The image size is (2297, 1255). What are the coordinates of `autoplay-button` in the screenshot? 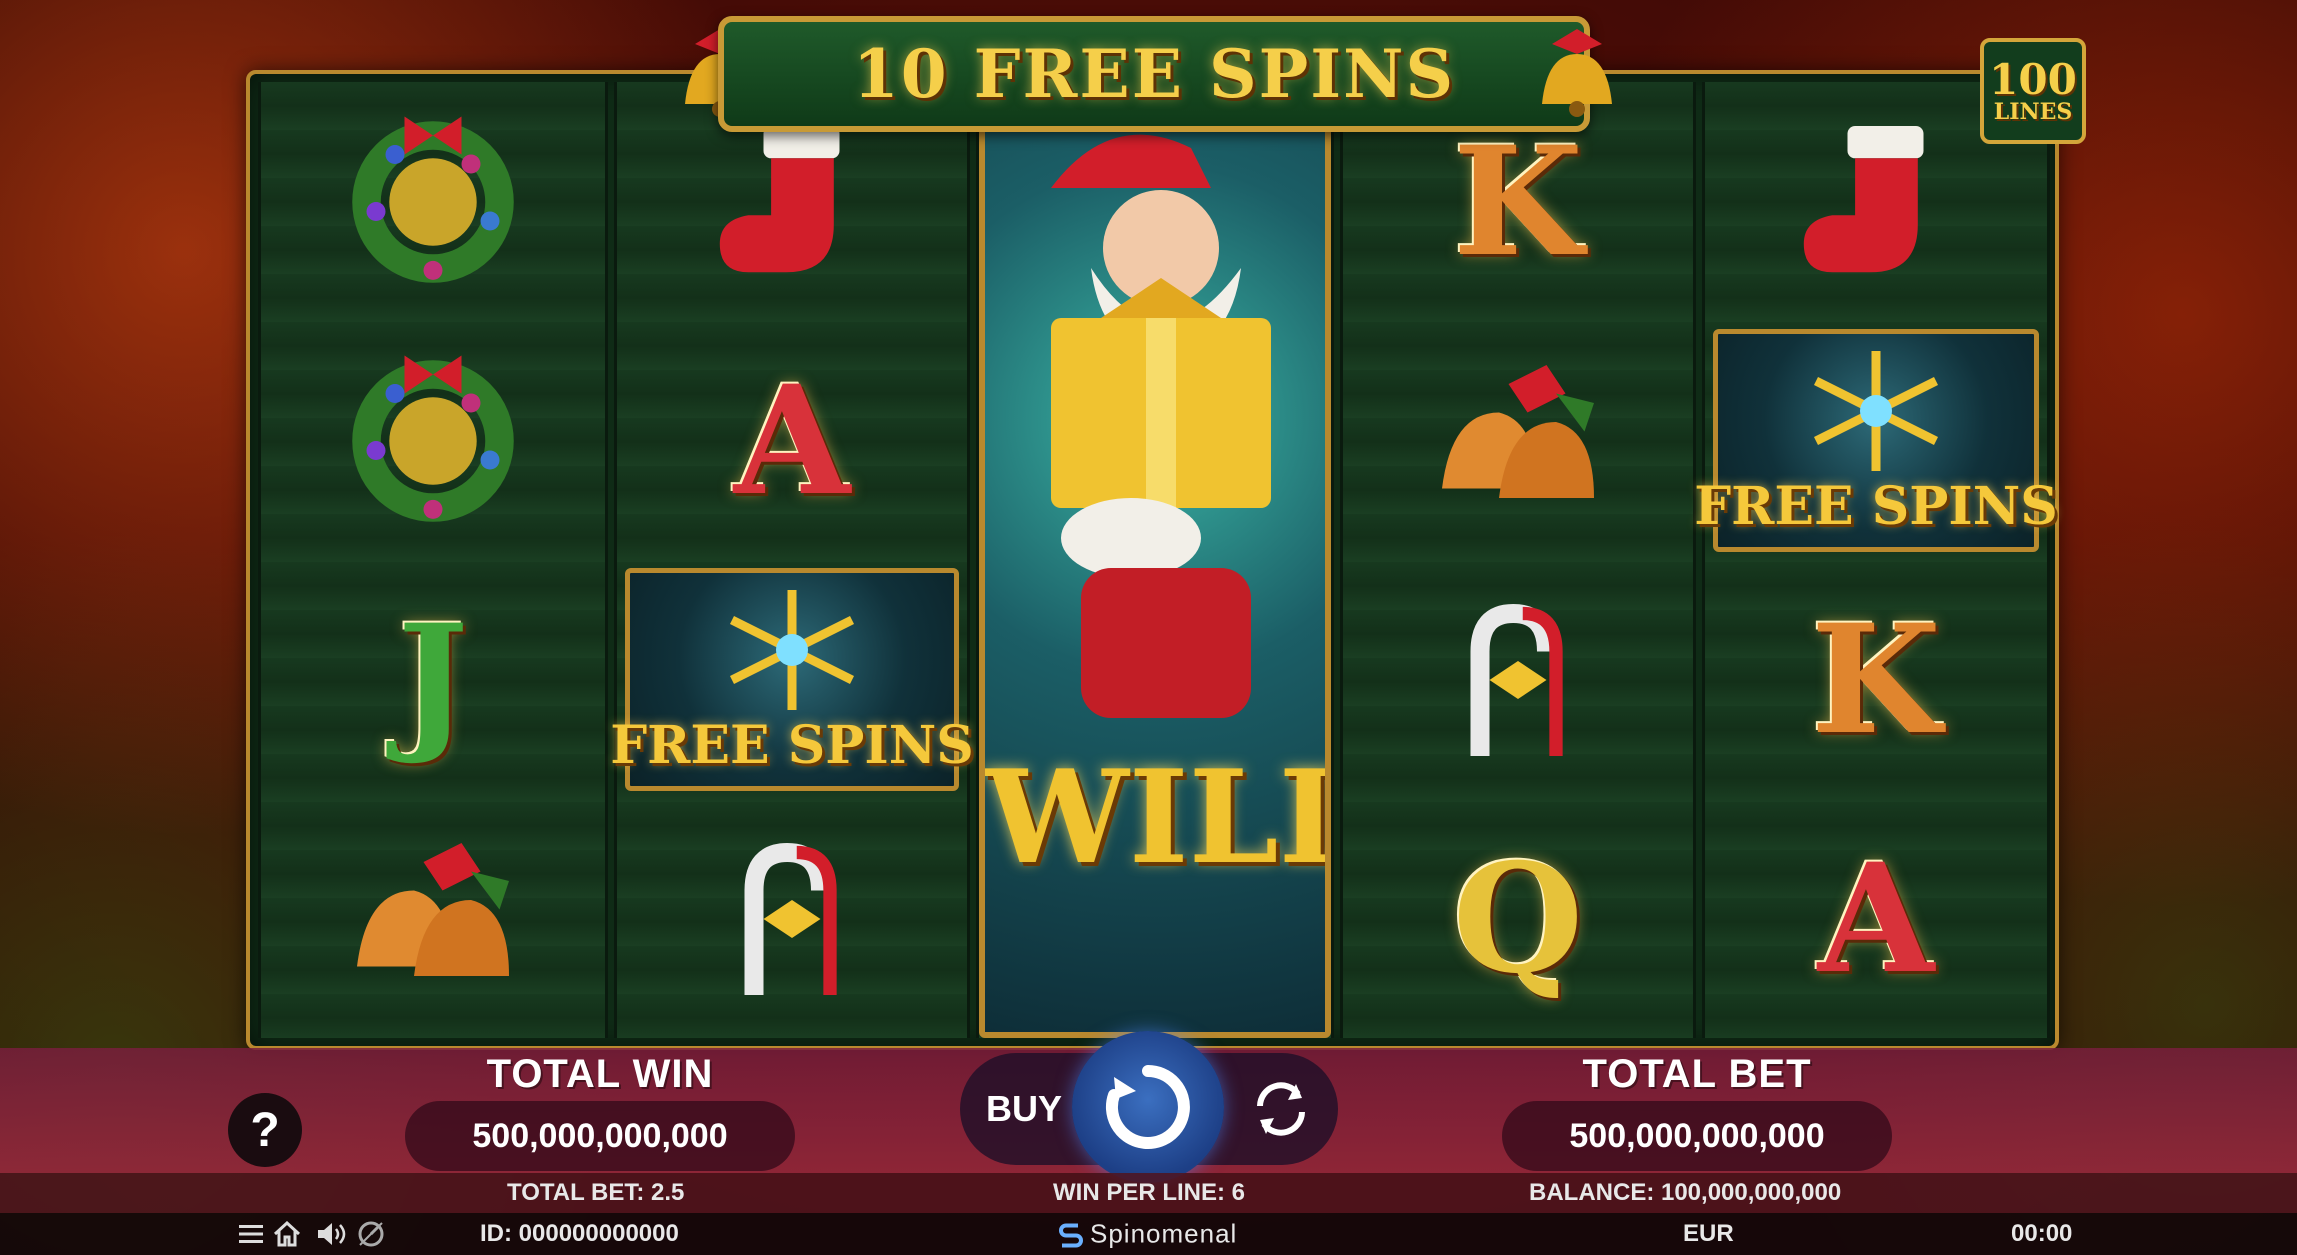 It's located at (1281, 1109).